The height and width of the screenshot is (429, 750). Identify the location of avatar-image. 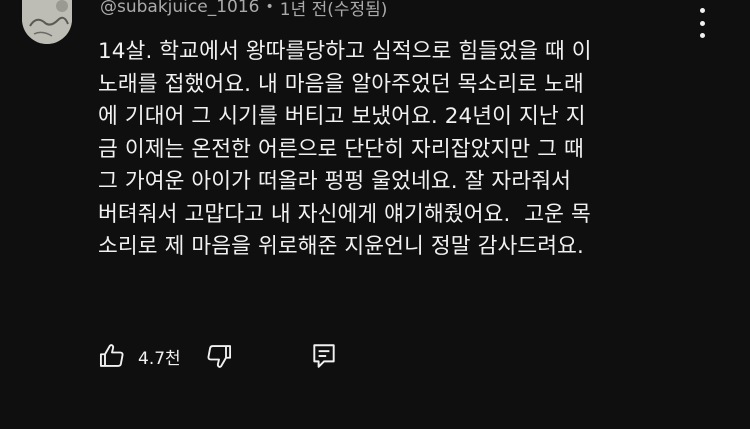
(47, 22).